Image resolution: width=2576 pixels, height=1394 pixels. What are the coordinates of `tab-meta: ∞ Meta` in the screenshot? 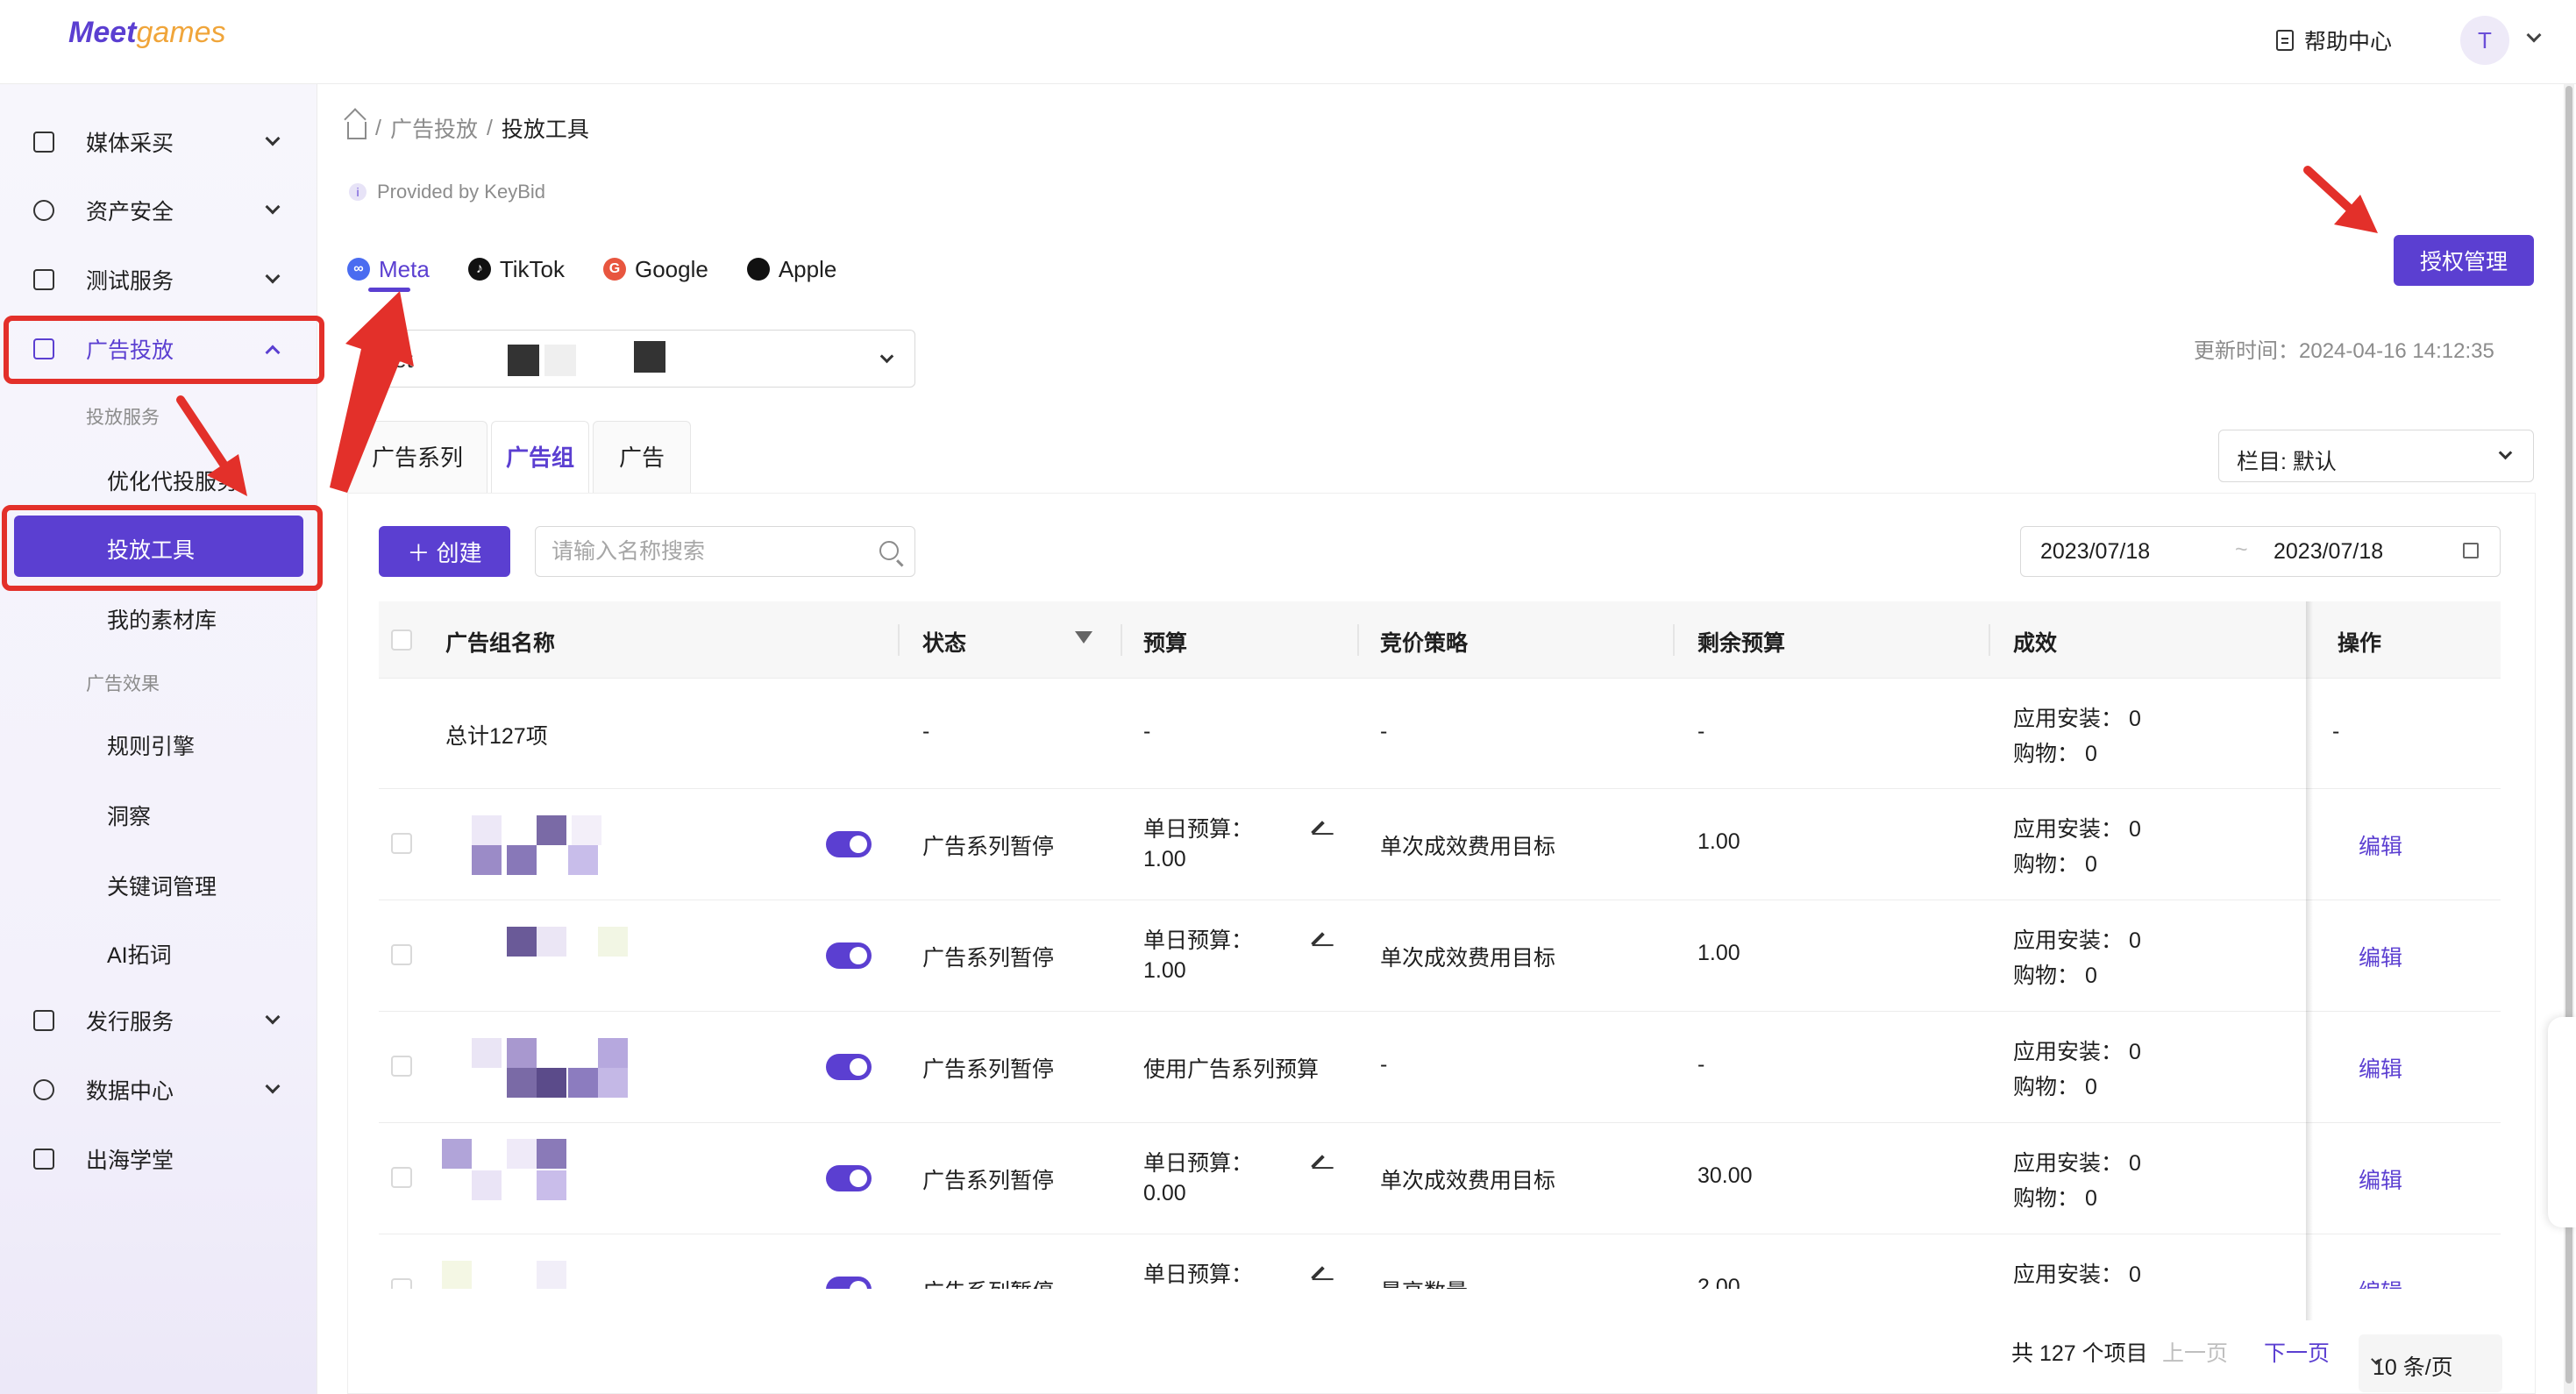 It's located at (388, 269).